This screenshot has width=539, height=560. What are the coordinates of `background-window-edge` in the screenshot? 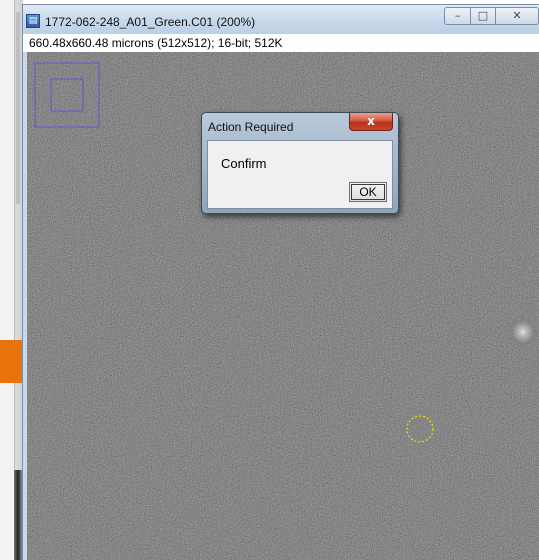 It's located at (11, 280).